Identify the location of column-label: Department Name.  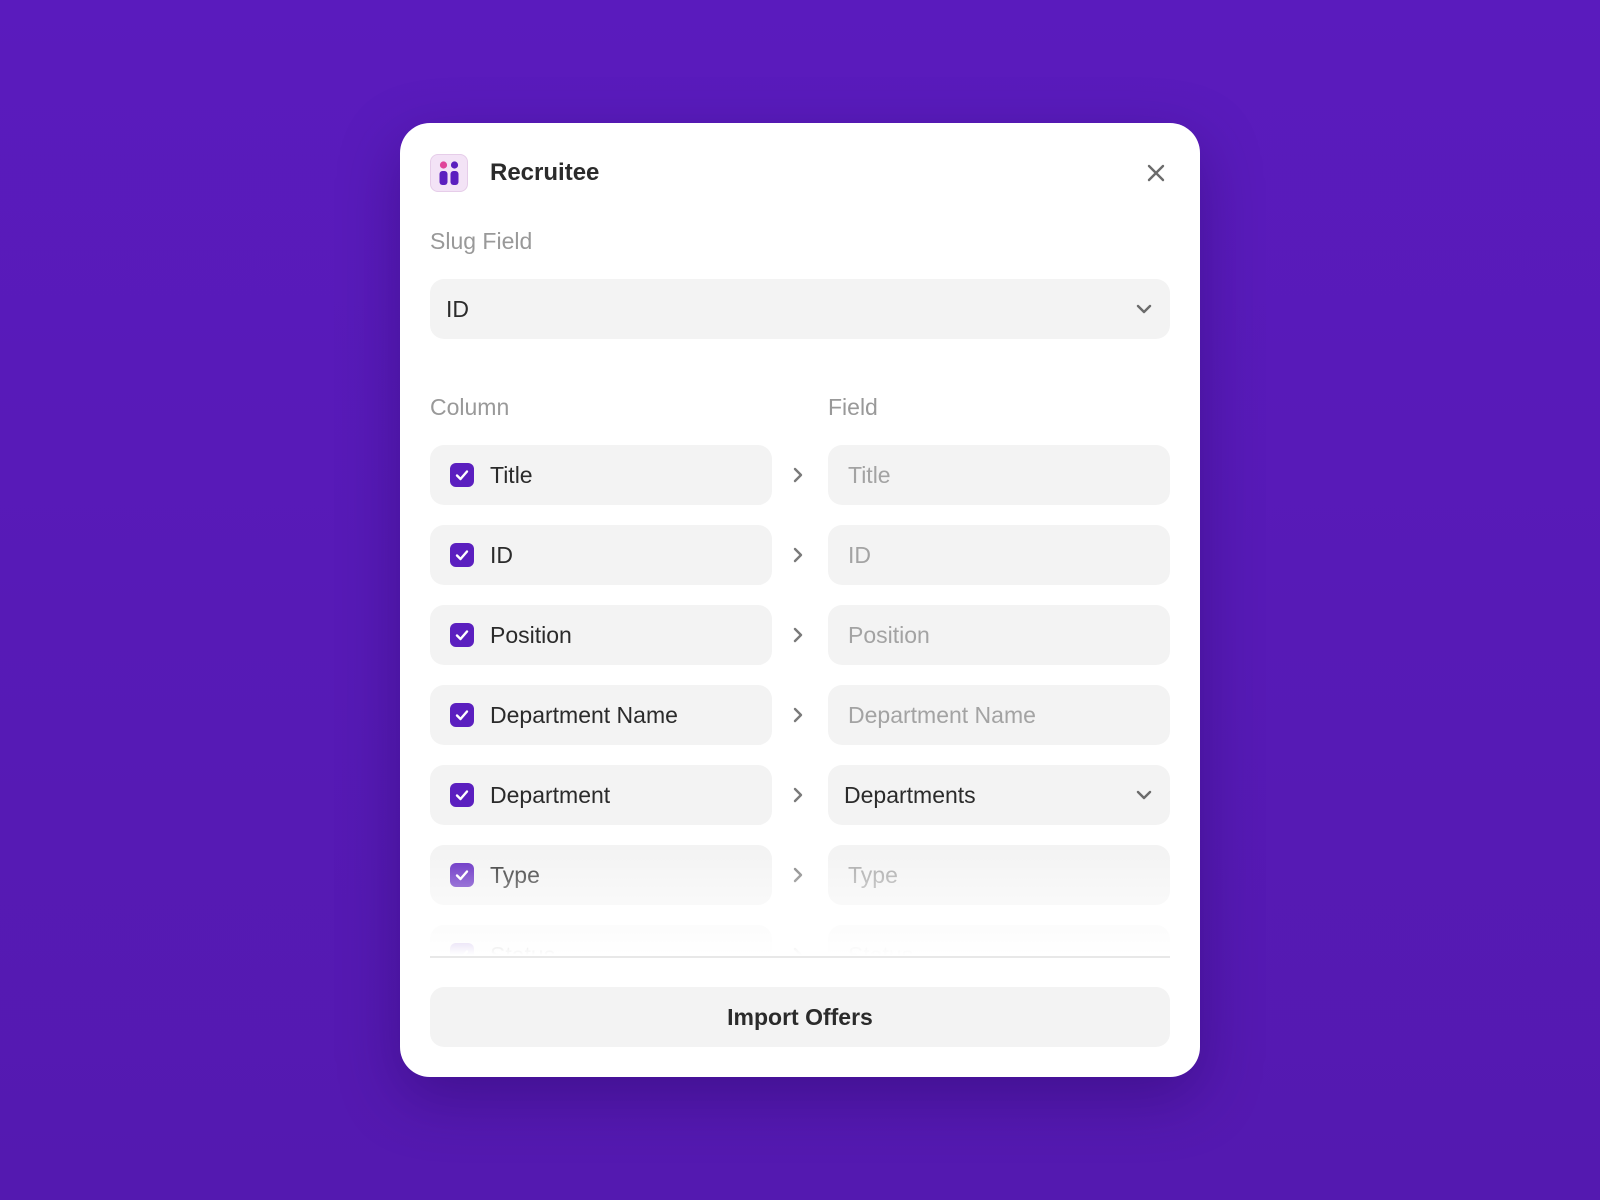
(584, 714).